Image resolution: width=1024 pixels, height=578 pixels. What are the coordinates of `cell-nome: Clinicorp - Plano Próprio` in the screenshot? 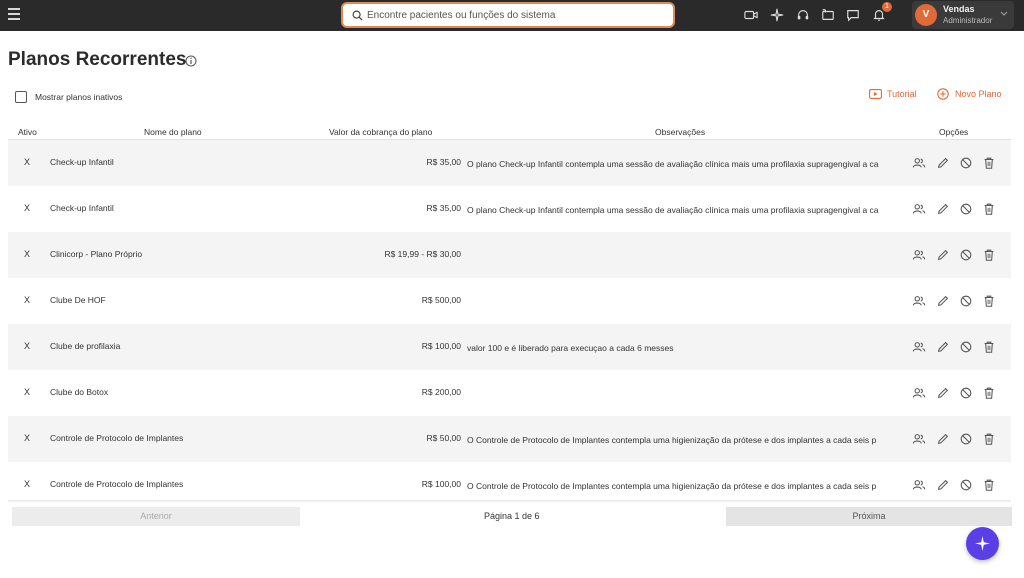 It's located at (96, 254).